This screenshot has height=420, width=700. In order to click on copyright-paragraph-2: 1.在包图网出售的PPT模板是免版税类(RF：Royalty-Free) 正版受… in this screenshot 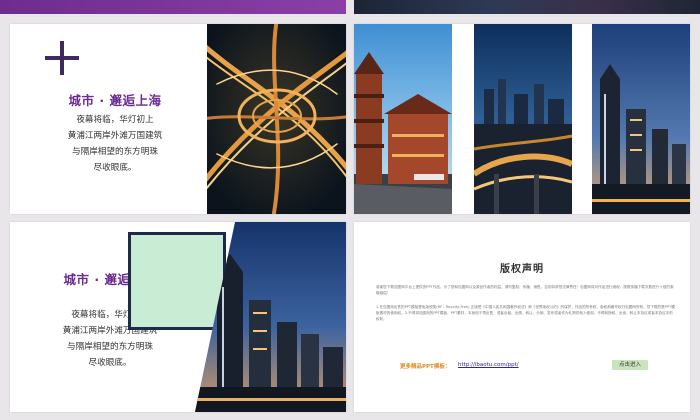, I will do `click(525, 313)`.